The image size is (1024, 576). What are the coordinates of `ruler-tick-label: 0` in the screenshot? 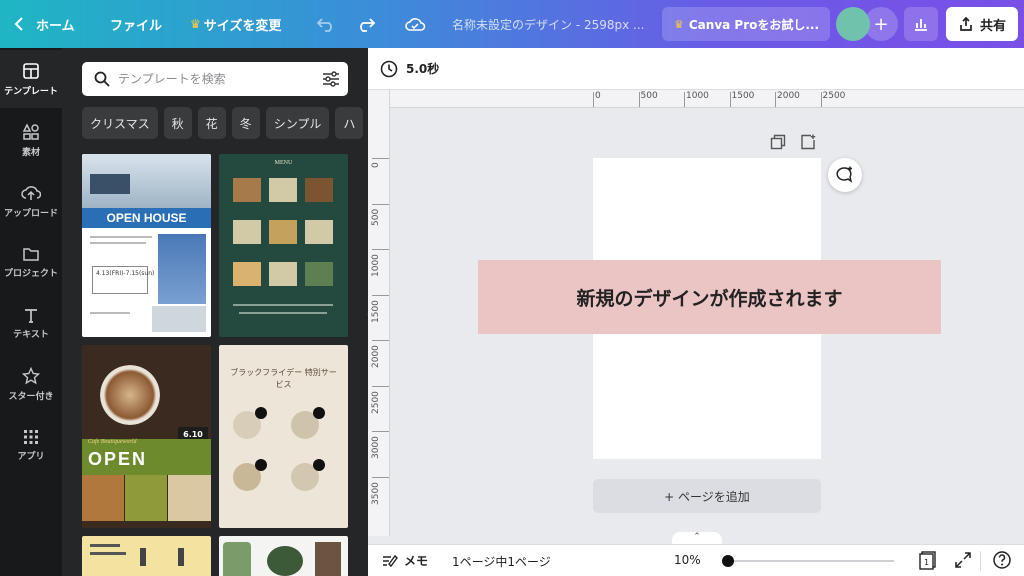 It's located at (598, 96).